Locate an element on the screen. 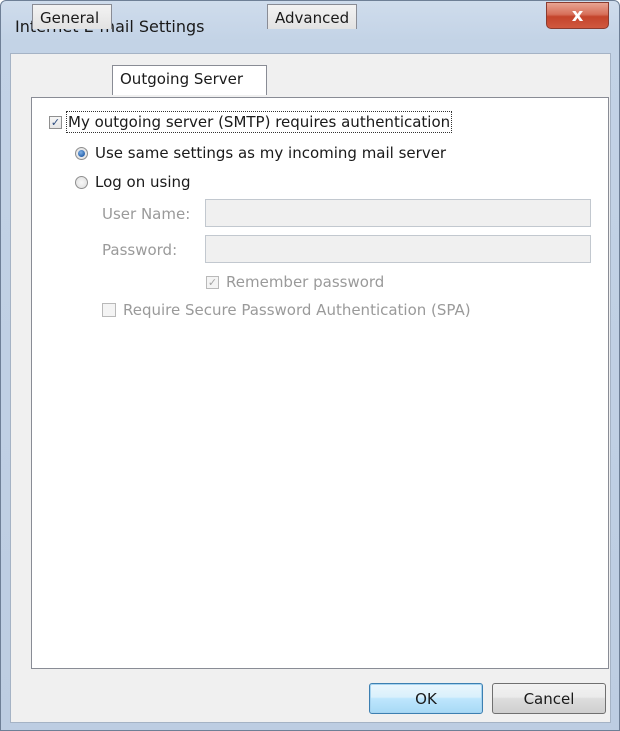 The image size is (620, 731). user-name-label: User Name: is located at coordinates (146, 214).